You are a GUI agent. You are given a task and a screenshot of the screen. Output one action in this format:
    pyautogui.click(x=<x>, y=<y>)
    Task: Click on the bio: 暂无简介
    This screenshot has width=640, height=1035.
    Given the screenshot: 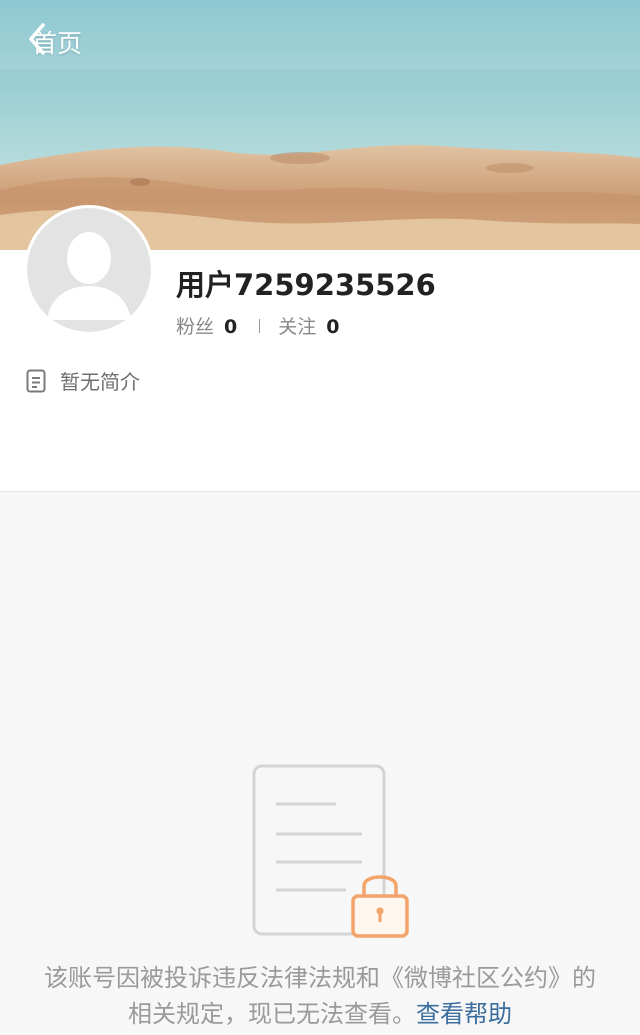 What is the action you would take?
    pyautogui.click(x=83, y=380)
    